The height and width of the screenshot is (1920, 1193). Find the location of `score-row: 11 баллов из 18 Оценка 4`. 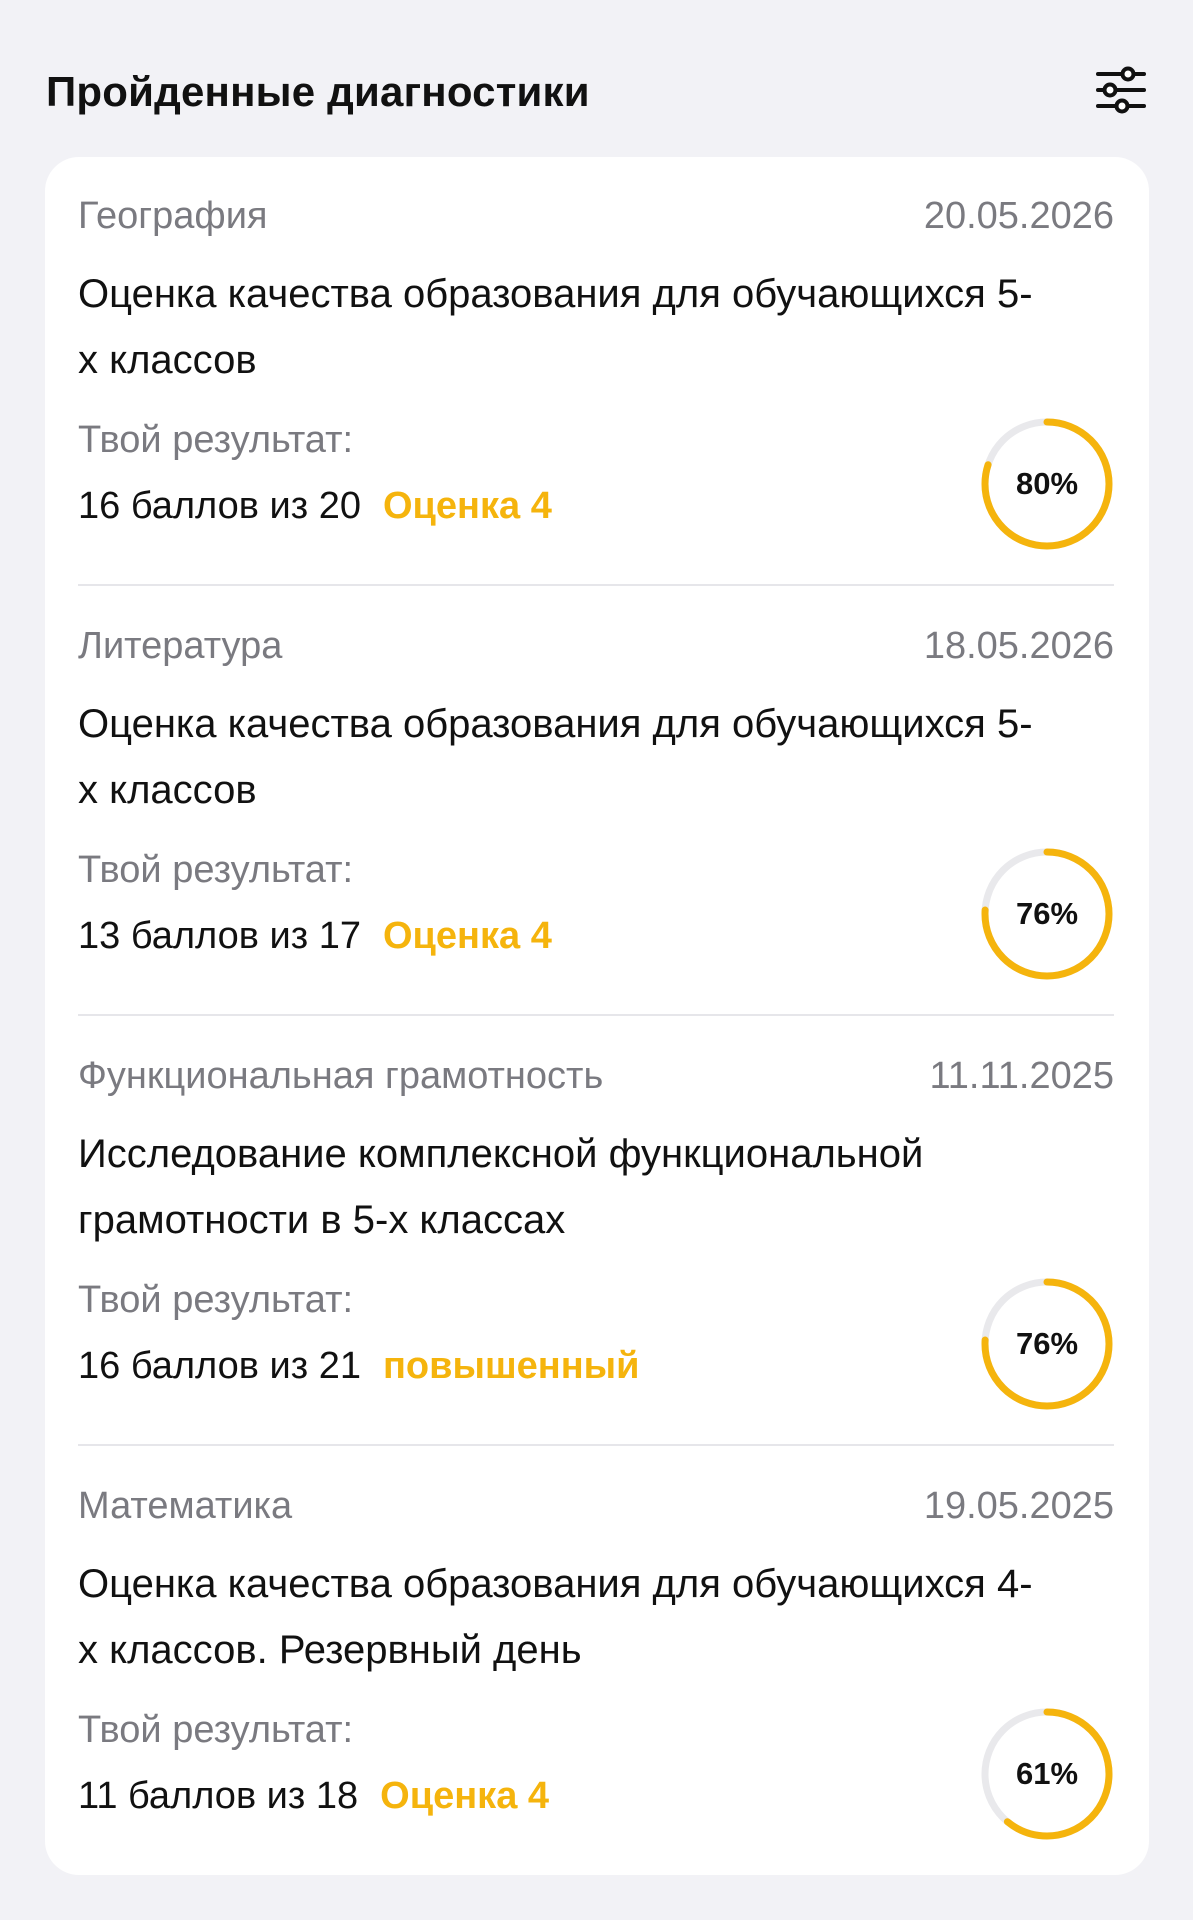

score-row: 11 баллов из 18 Оценка 4 is located at coordinates (313, 1796).